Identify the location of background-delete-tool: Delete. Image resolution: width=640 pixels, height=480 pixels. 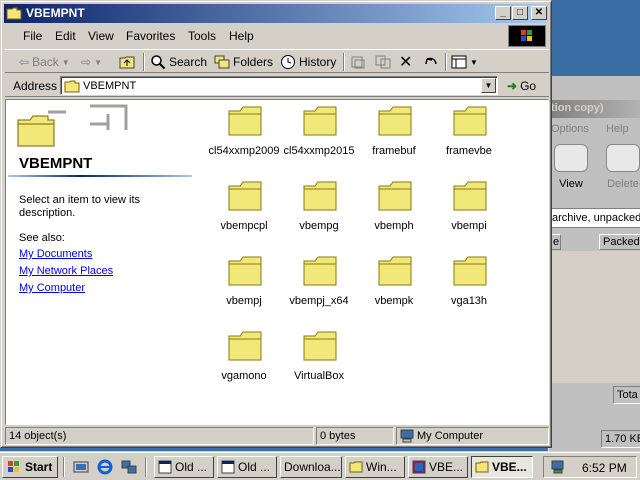
(620, 168).